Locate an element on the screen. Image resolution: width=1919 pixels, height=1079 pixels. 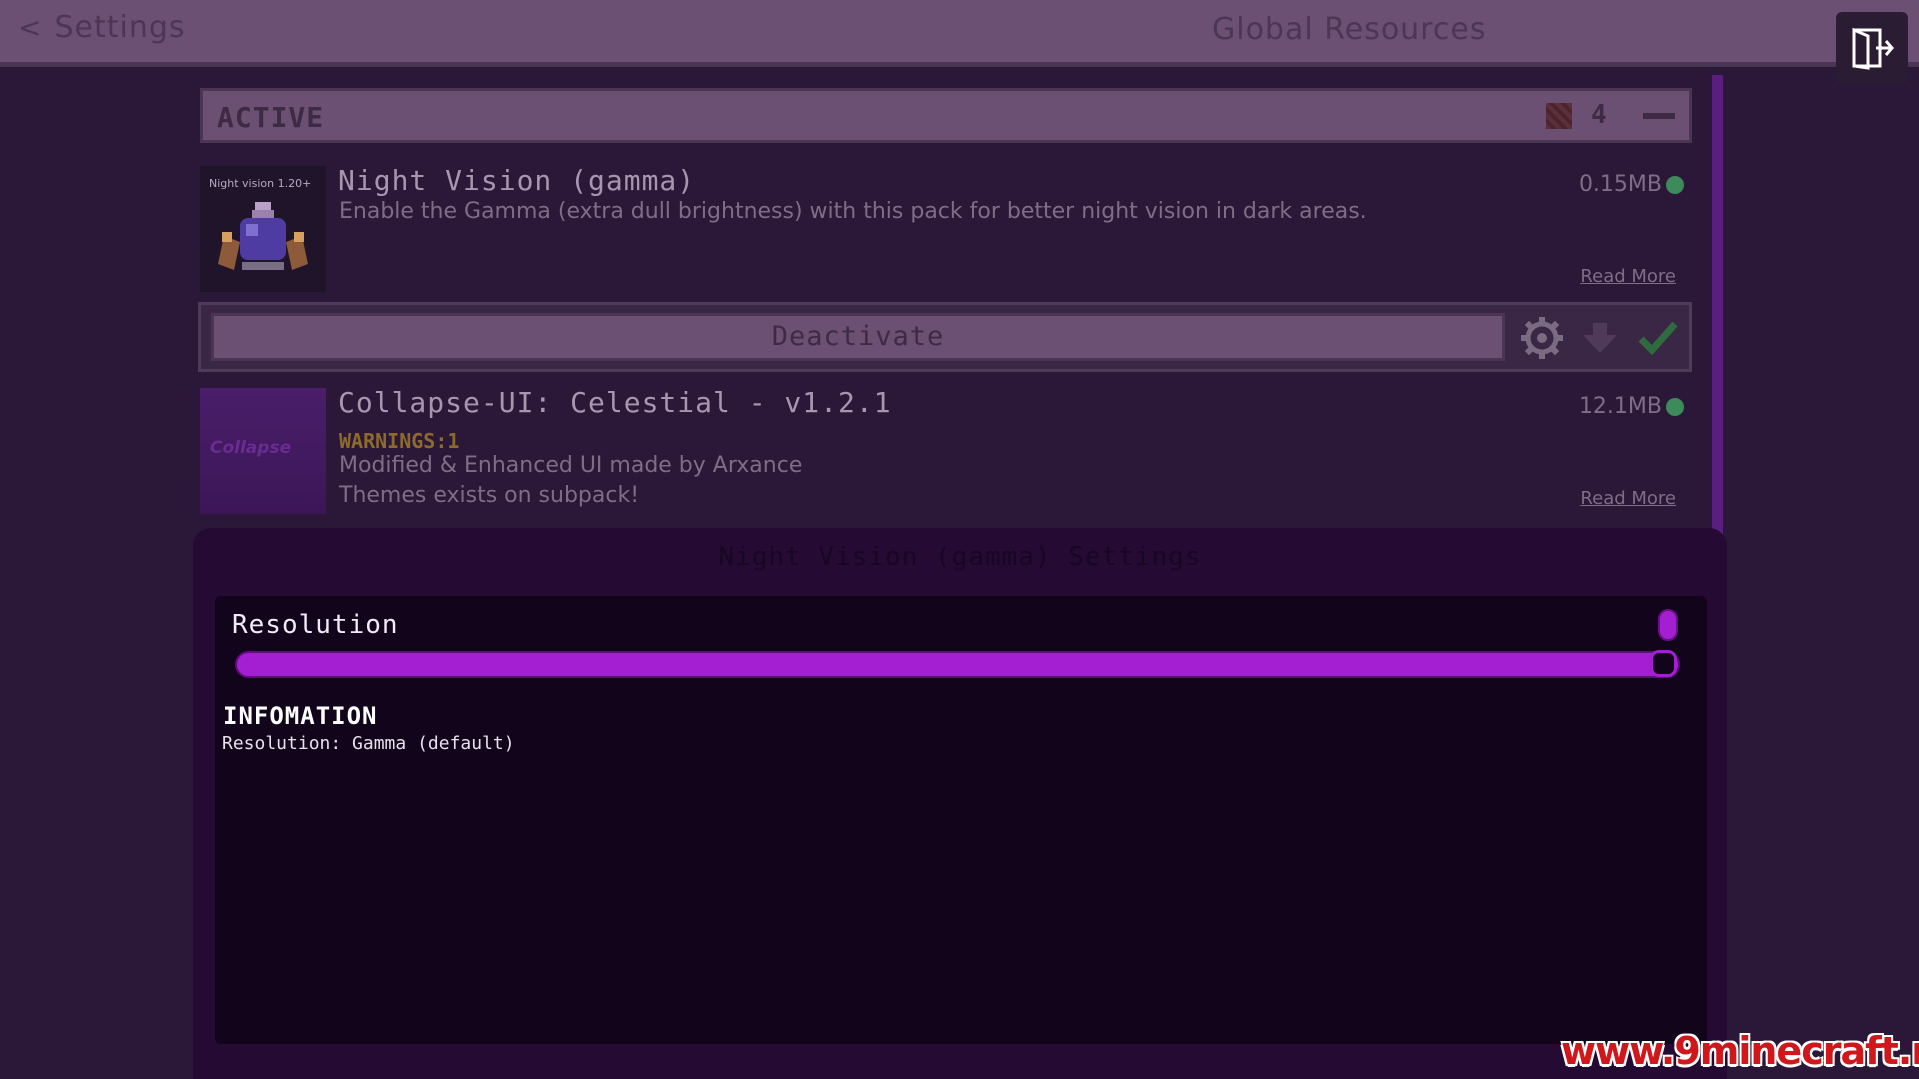
deactivate-button: Deactivate is located at coordinates (858, 337).